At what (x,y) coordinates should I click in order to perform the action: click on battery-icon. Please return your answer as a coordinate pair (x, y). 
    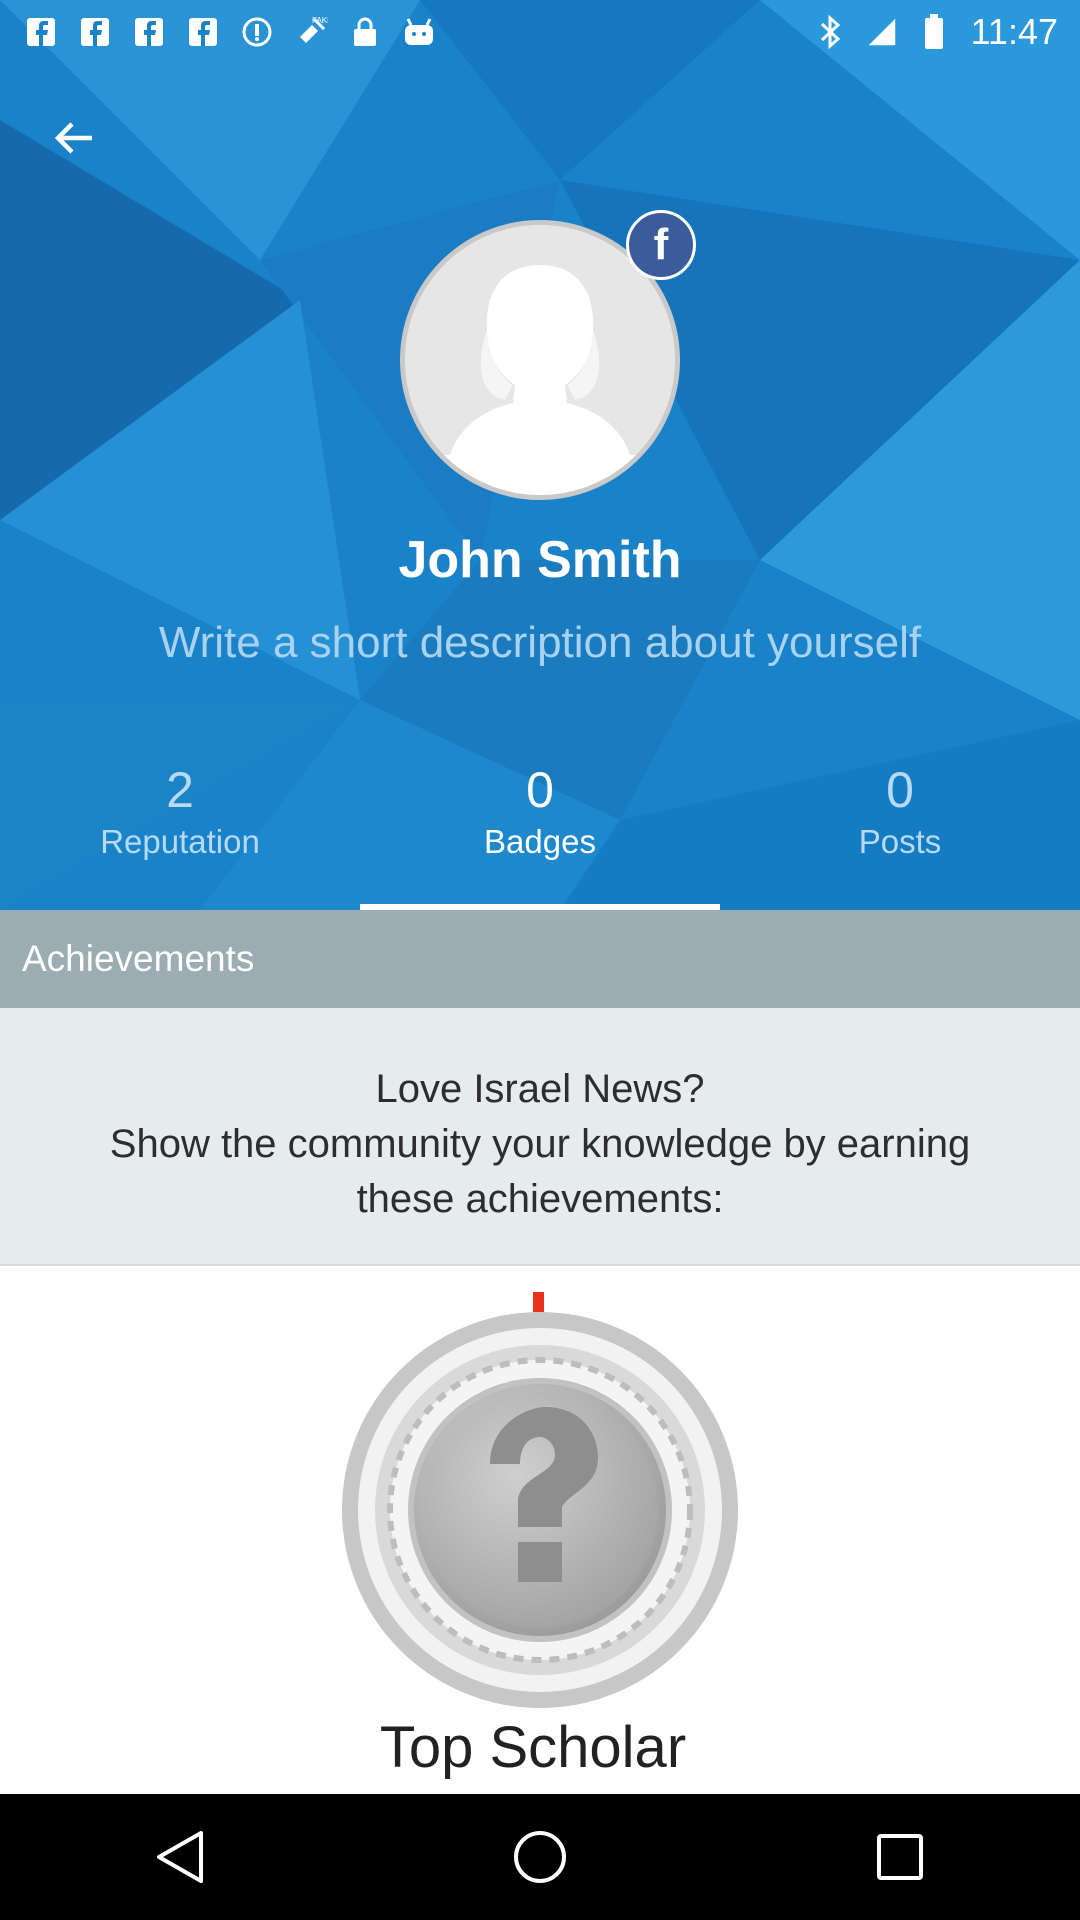
    Looking at the image, I should click on (934, 32).